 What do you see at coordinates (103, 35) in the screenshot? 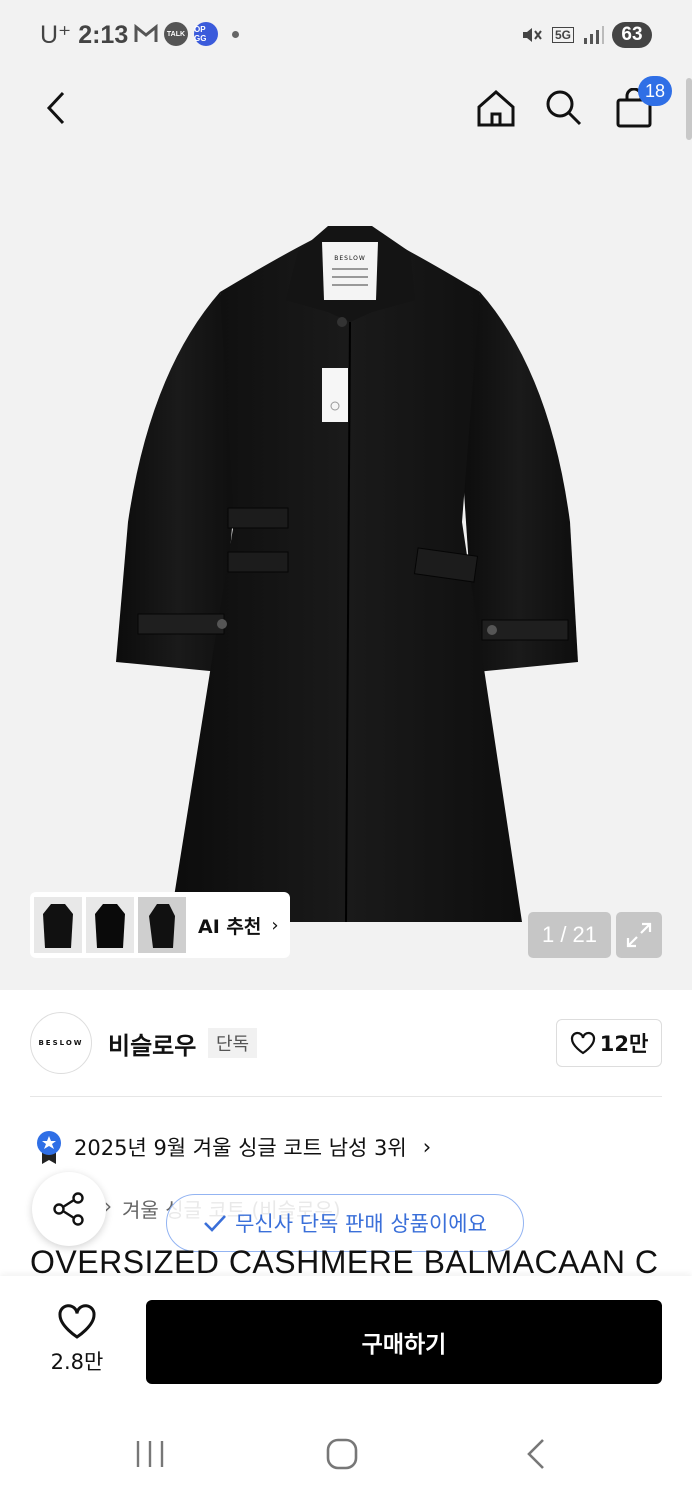
I see `clock: 2:13` at bounding box center [103, 35].